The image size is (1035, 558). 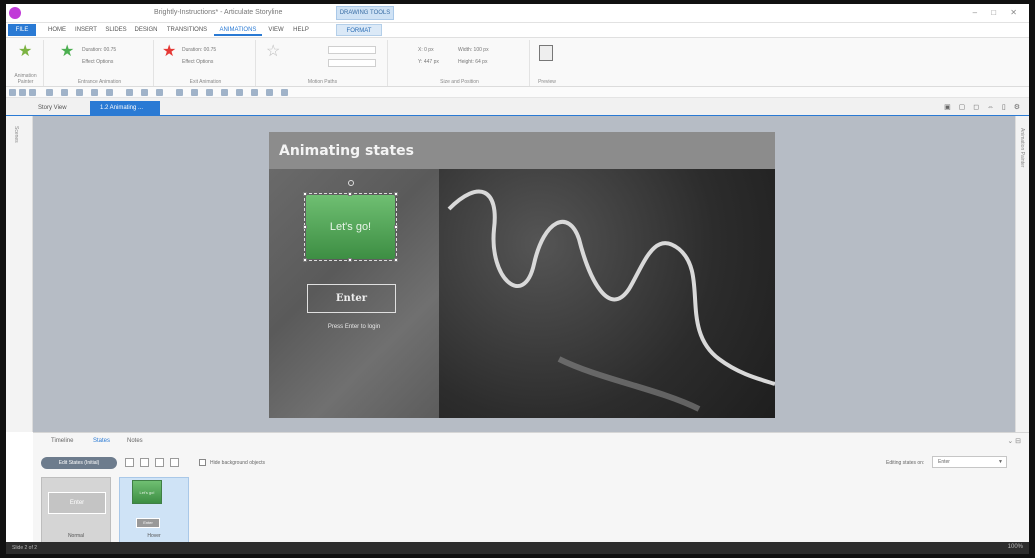 What do you see at coordinates (238, 30) in the screenshot?
I see `tab-animations: ANIMATIONS` at bounding box center [238, 30].